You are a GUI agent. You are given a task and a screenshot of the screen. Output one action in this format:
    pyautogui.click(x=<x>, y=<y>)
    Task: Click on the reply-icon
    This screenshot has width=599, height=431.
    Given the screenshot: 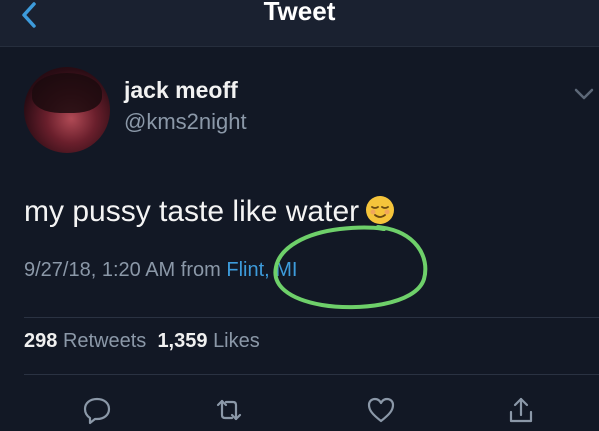 What is the action you would take?
    pyautogui.click(x=97, y=410)
    